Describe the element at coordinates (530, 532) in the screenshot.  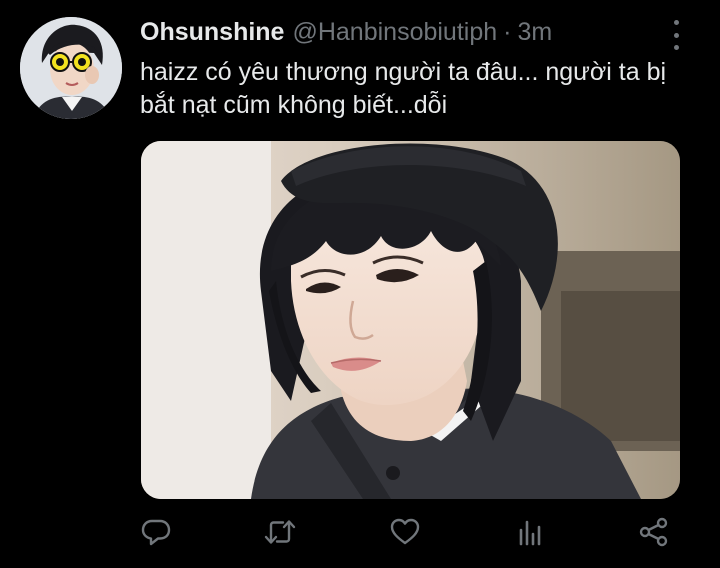
I see `analytics-icon` at that location.